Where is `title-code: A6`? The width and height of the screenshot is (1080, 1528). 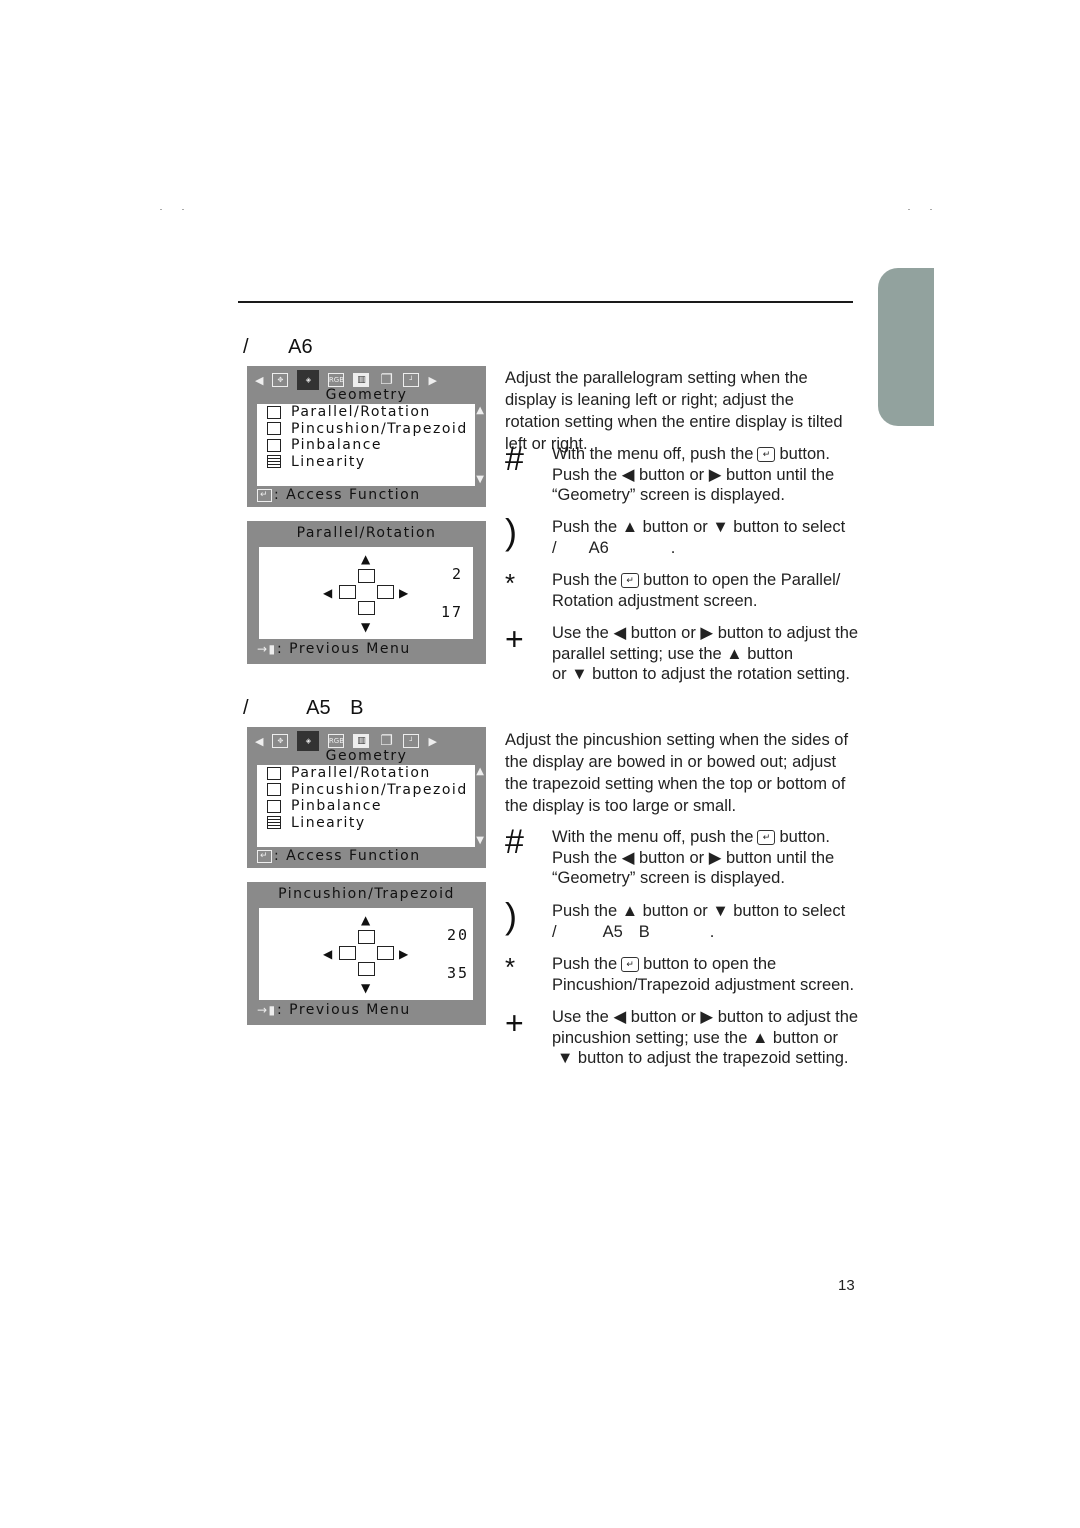 title-code: A6 is located at coordinates (300, 347).